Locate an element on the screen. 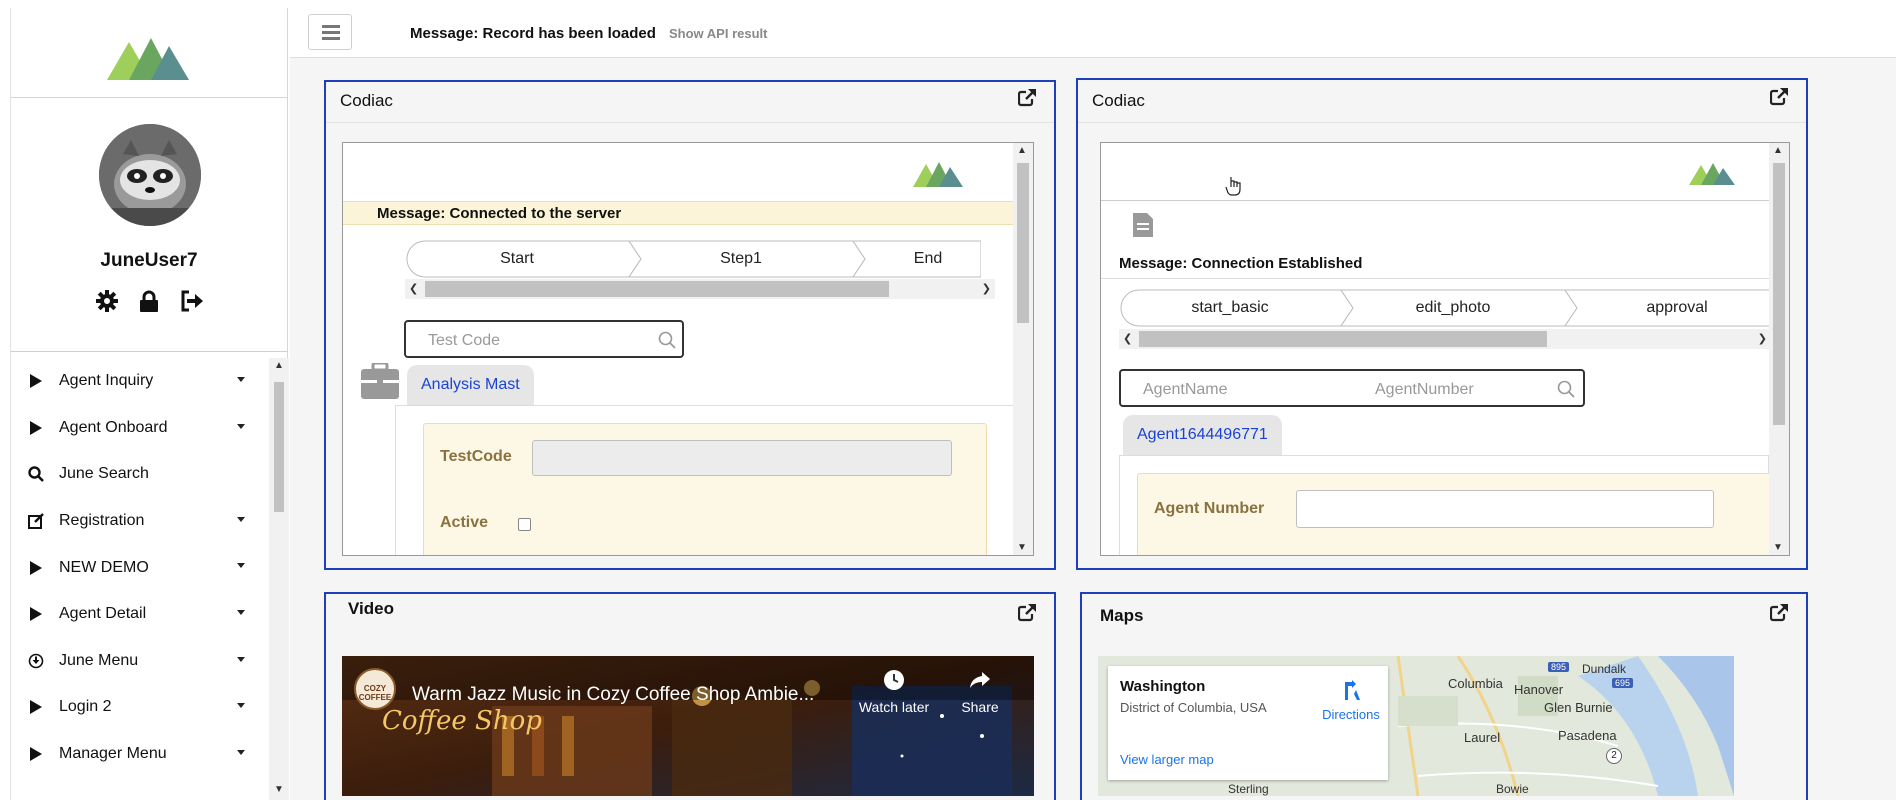  view-larger-map-link: View larger map is located at coordinates (1167, 759).